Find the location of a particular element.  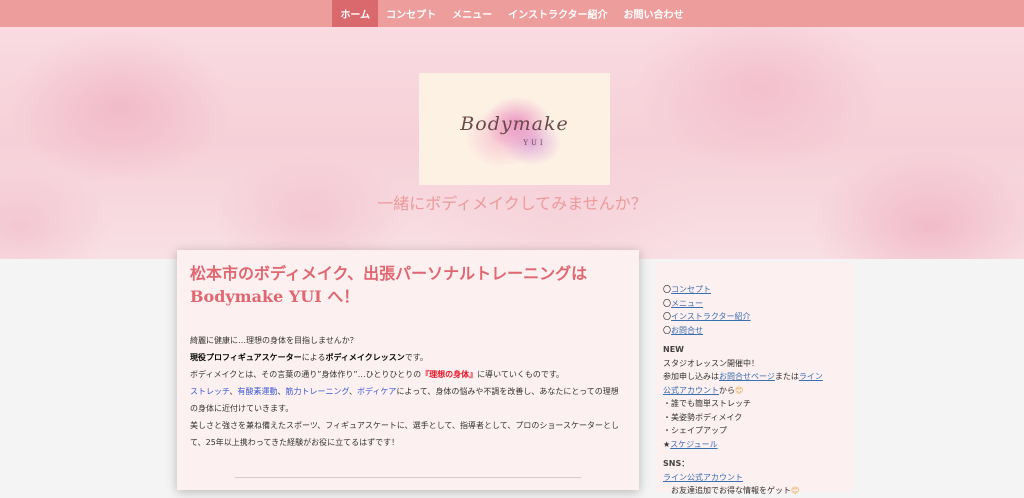

top-nav: ホーム コンセプト メニュー インストラクター紹介 お問い合わせ is located at coordinates (512, 13).